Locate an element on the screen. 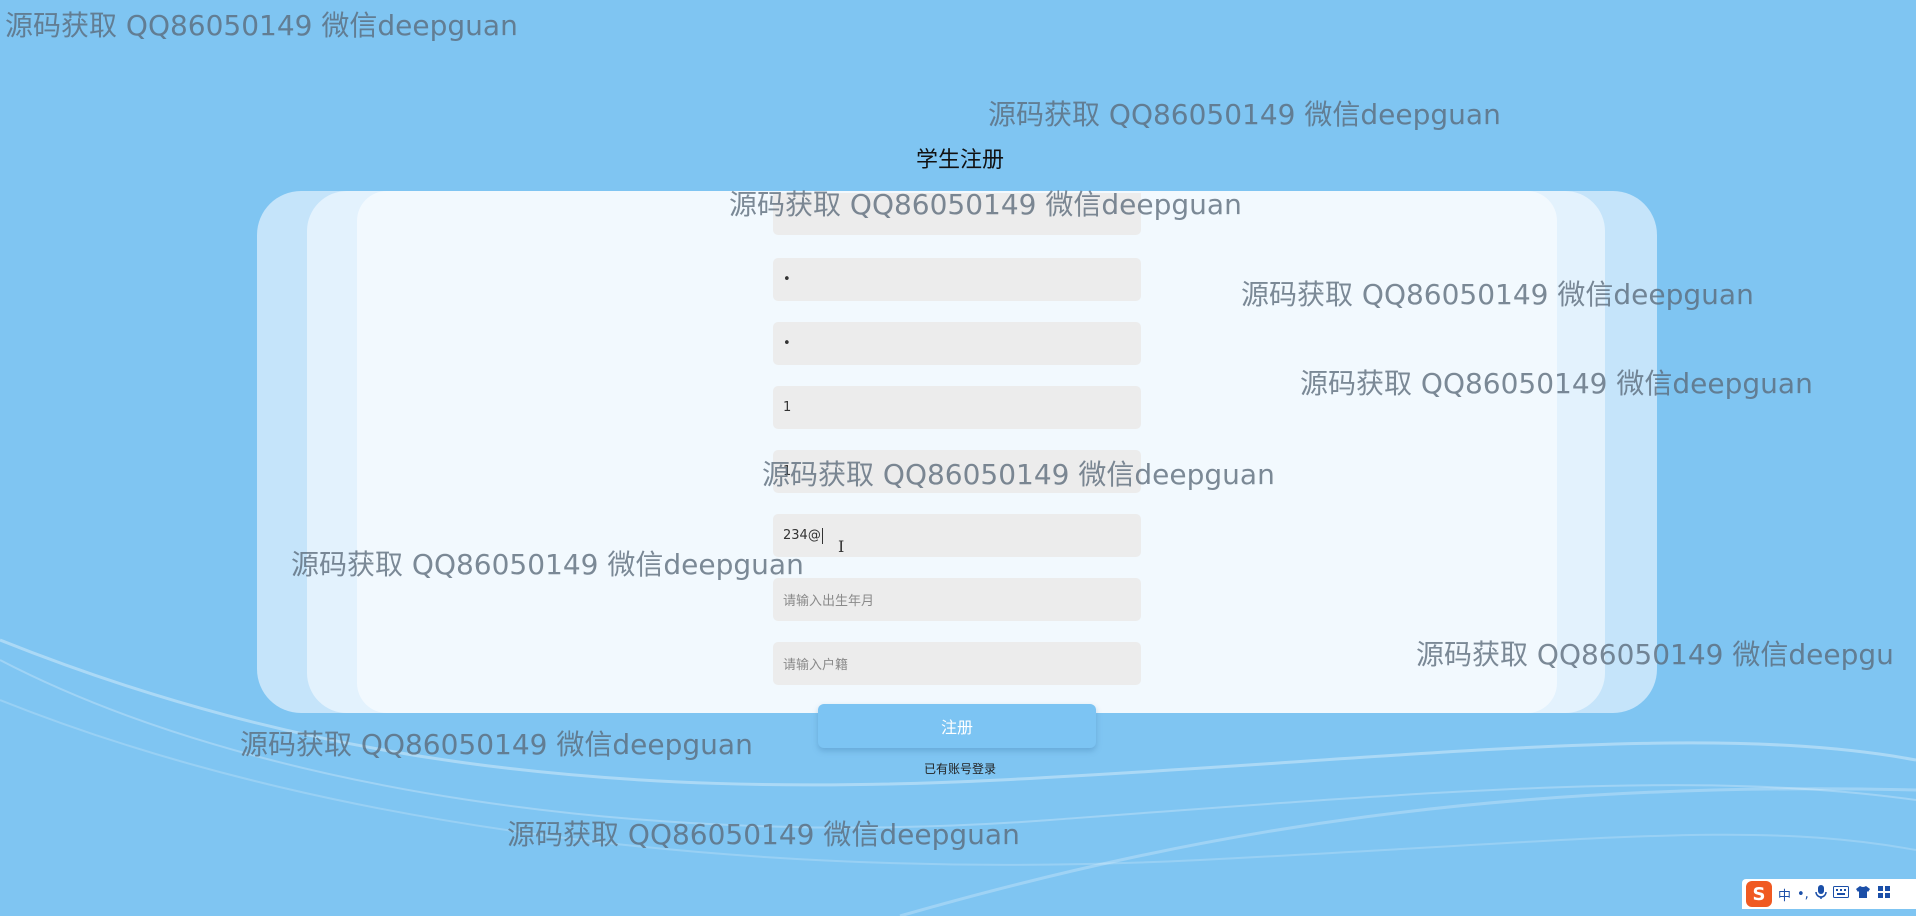 The image size is (1916, 916). grid-icon is located at coordinates (1884, 894).